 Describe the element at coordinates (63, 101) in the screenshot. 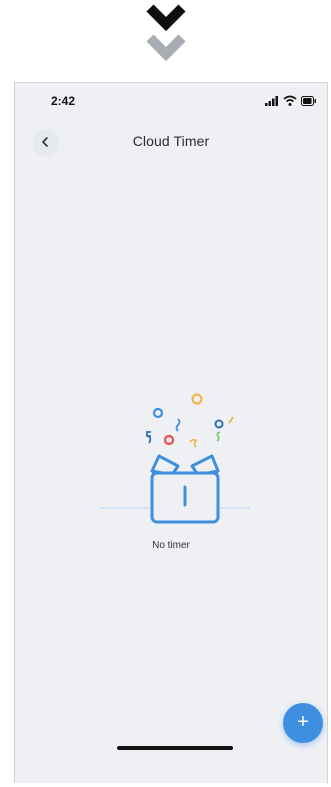

I see `status-time: 2:42` at that location.